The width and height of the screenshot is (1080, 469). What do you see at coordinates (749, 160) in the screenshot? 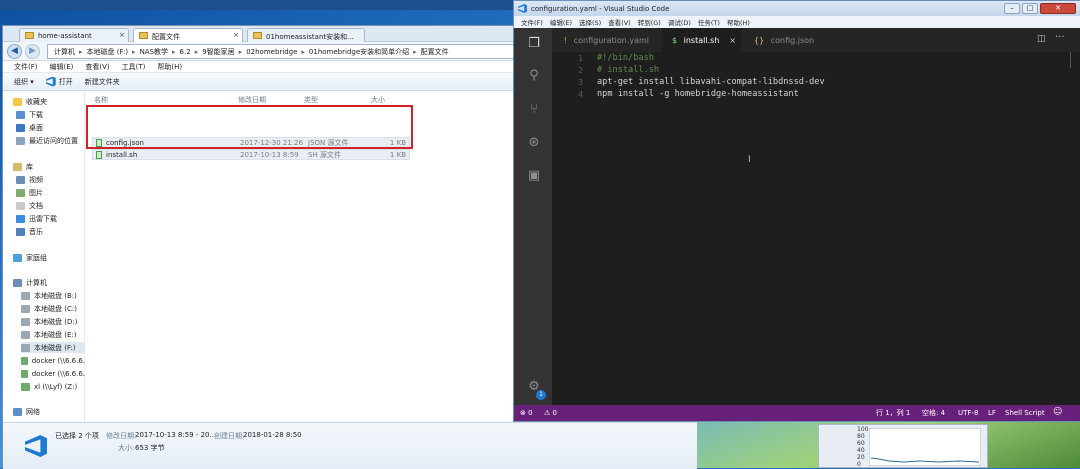
I see `text-cursor-icon: I` at bounding box center [749, 160].